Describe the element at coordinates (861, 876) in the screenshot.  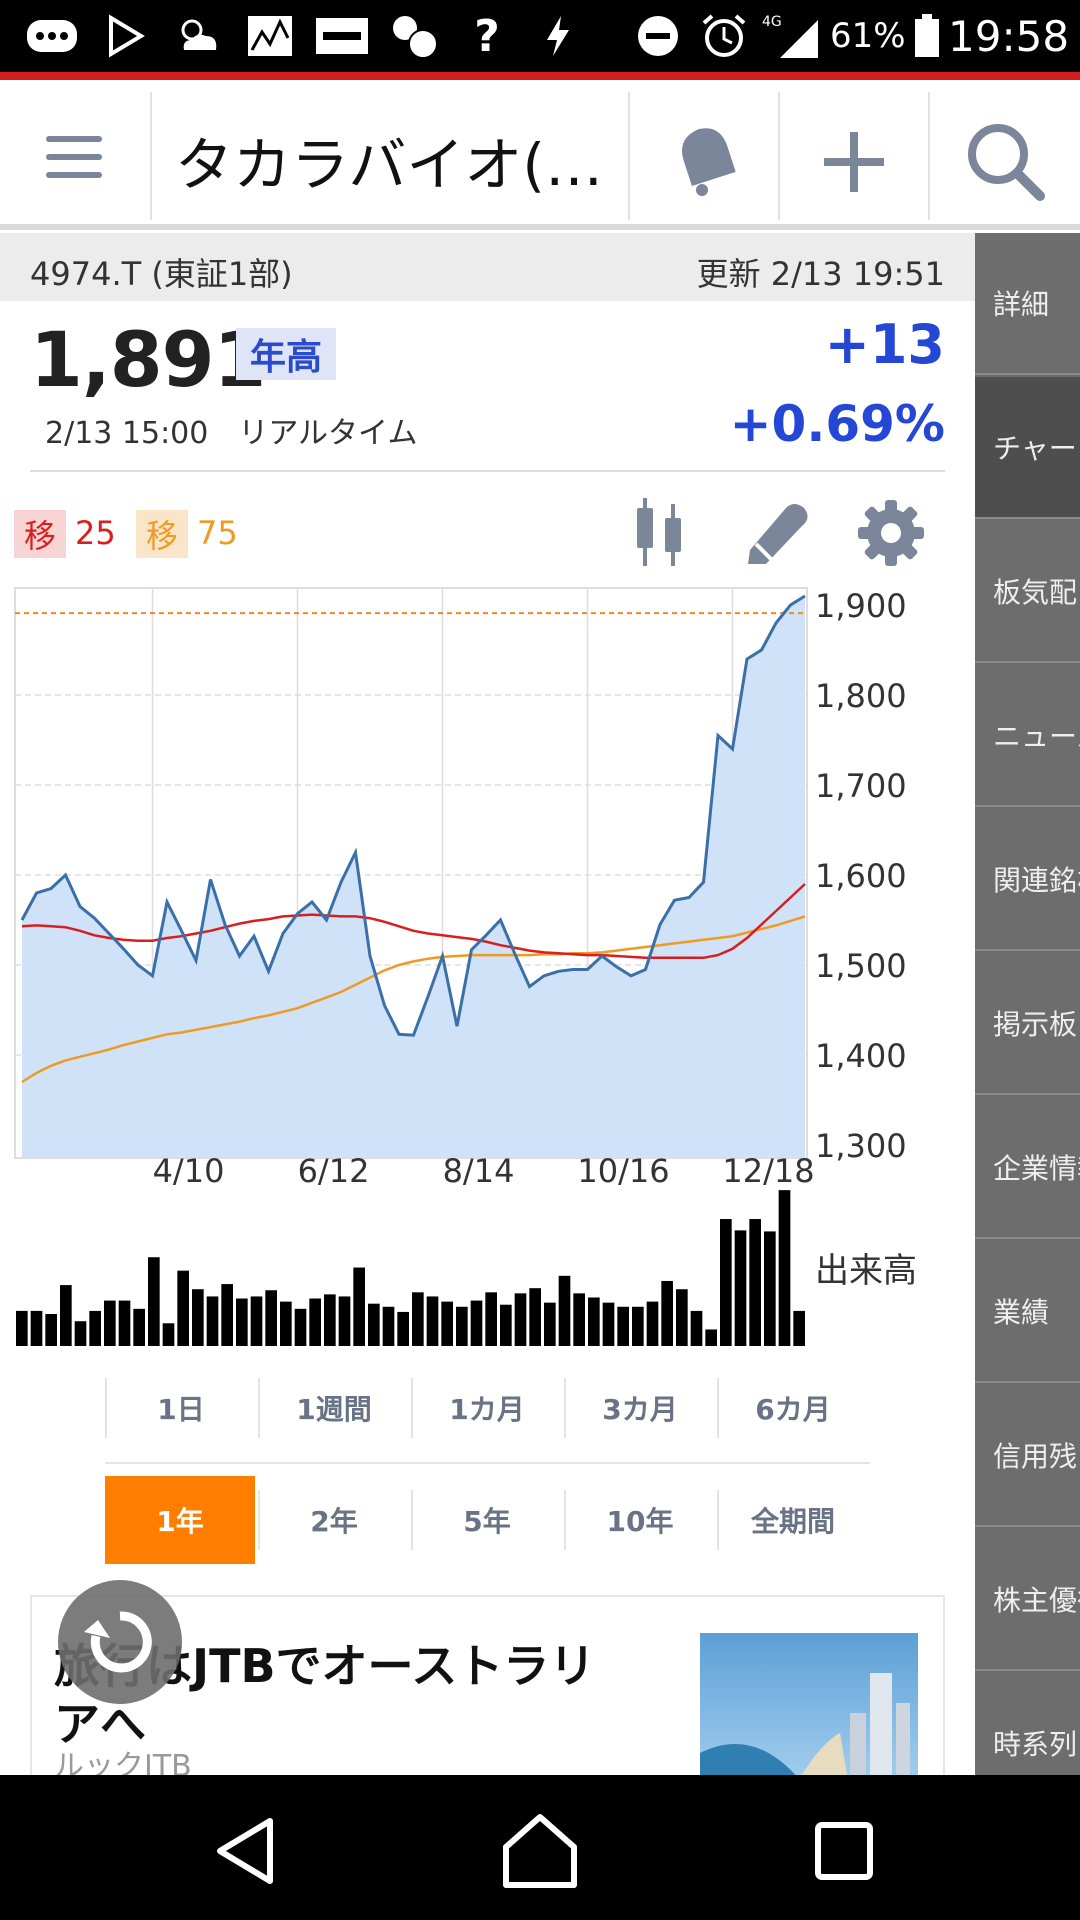
I see `y-tick-label: 1,600` at that location.